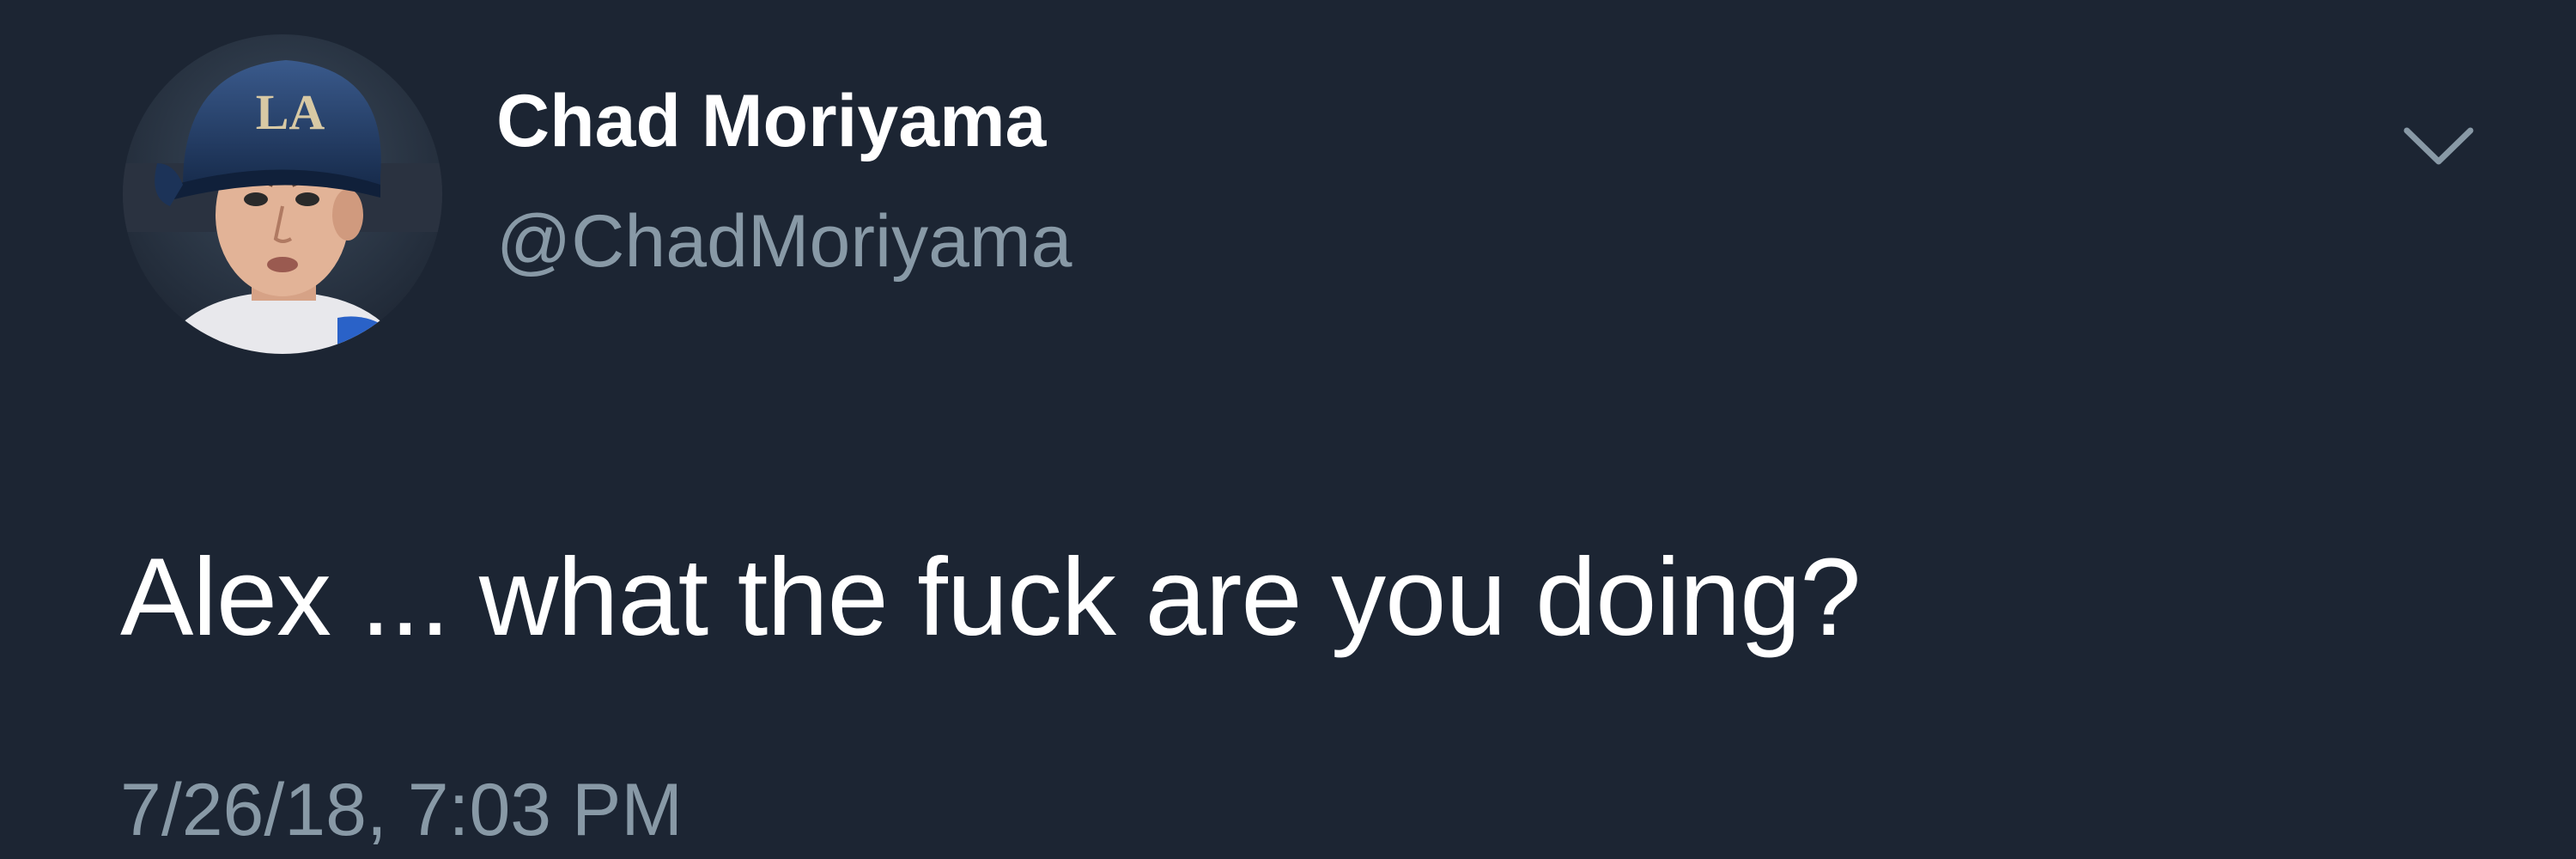  What do you see at coordinates (291, 112) in the screenshot?
I see `svg-text: LA` at bounding box center [291, 112].